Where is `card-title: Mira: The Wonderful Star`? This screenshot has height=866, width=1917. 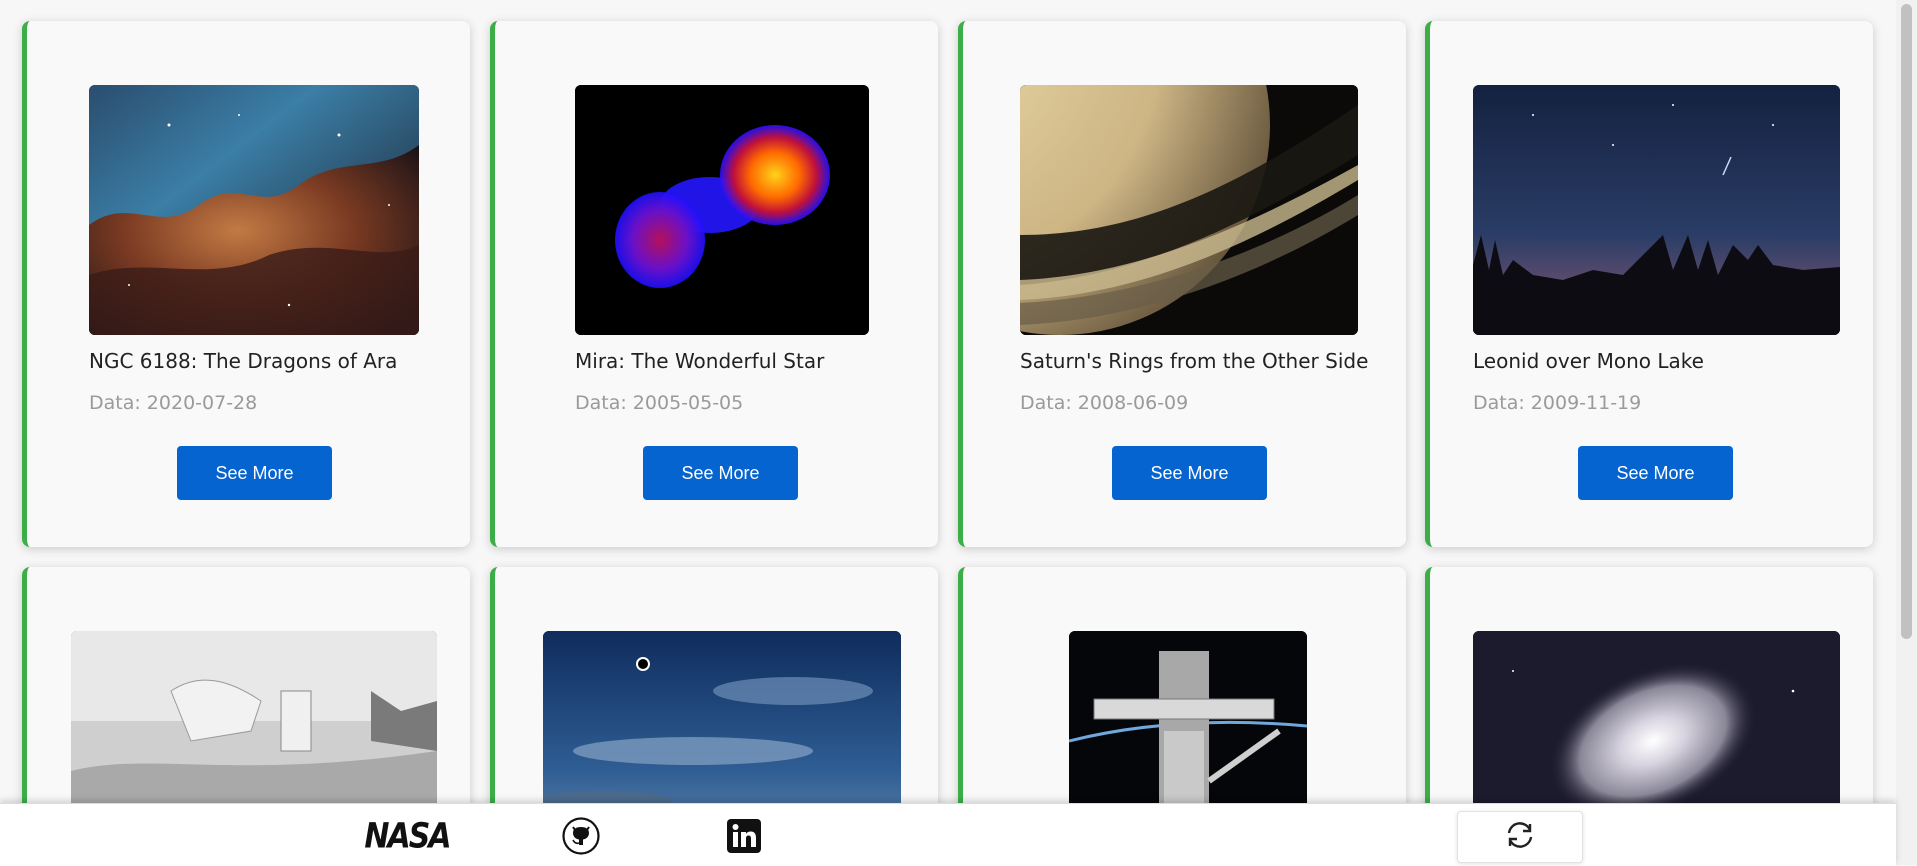 card-title: Mira: The Wonderful Star is located at coordinates (700, 361).